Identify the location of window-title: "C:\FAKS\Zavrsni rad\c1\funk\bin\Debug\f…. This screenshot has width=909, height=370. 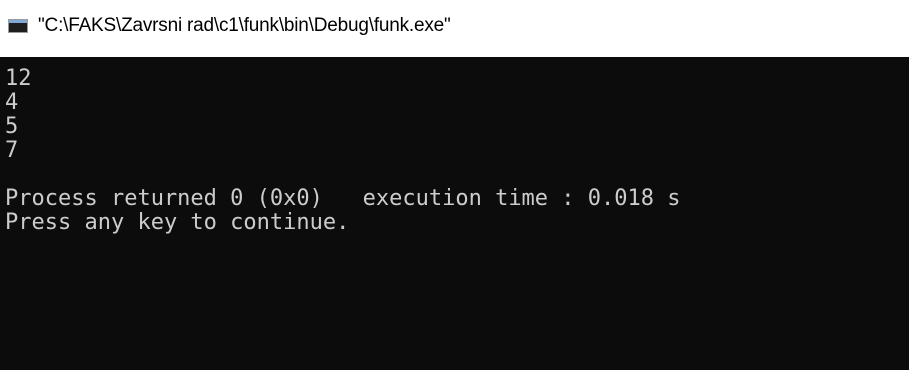
(244, 25).